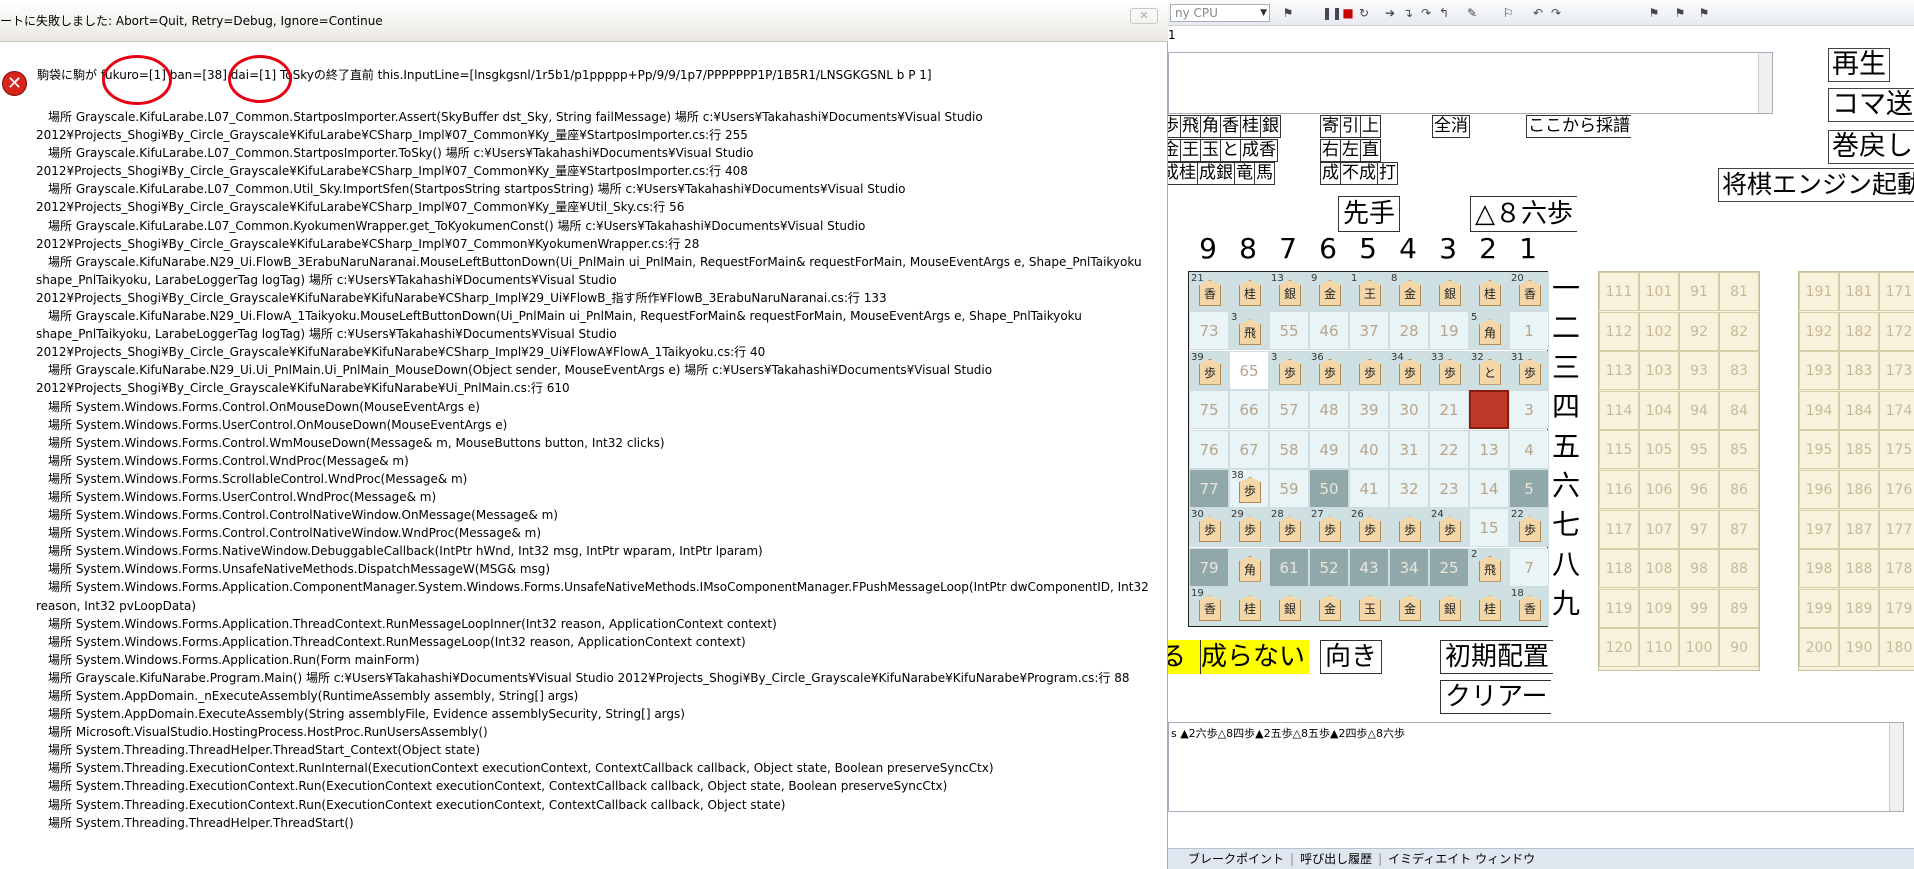 This screenshot has width=1914, height=869. I want to click on piece-button: 馬, so click(1264, 173).